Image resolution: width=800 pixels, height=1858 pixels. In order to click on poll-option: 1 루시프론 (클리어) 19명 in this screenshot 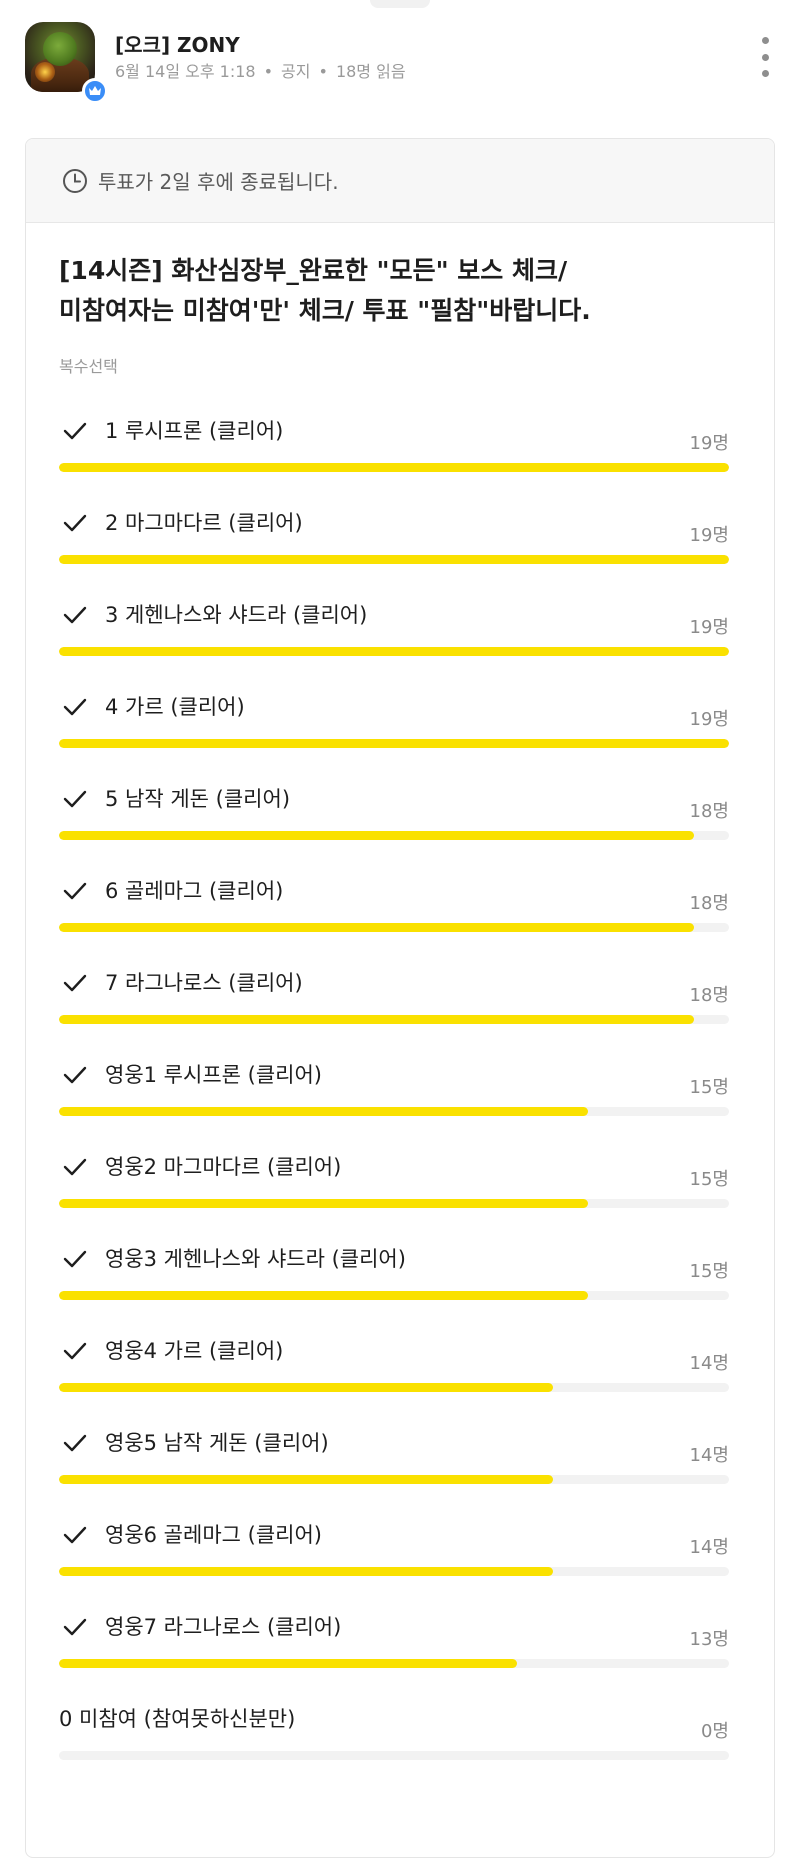, I will do `click(394, 463)`.